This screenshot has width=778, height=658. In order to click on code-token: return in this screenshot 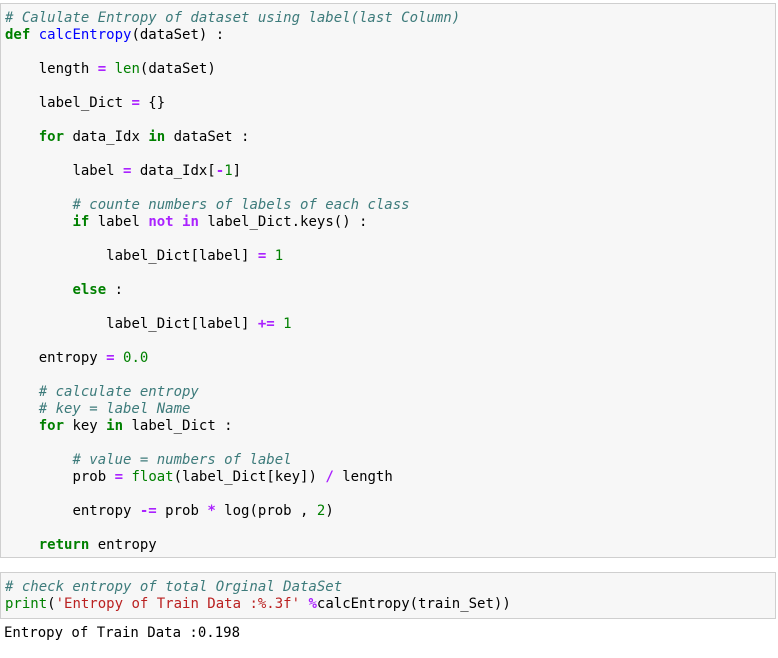, I will do `click(64, 545)`.